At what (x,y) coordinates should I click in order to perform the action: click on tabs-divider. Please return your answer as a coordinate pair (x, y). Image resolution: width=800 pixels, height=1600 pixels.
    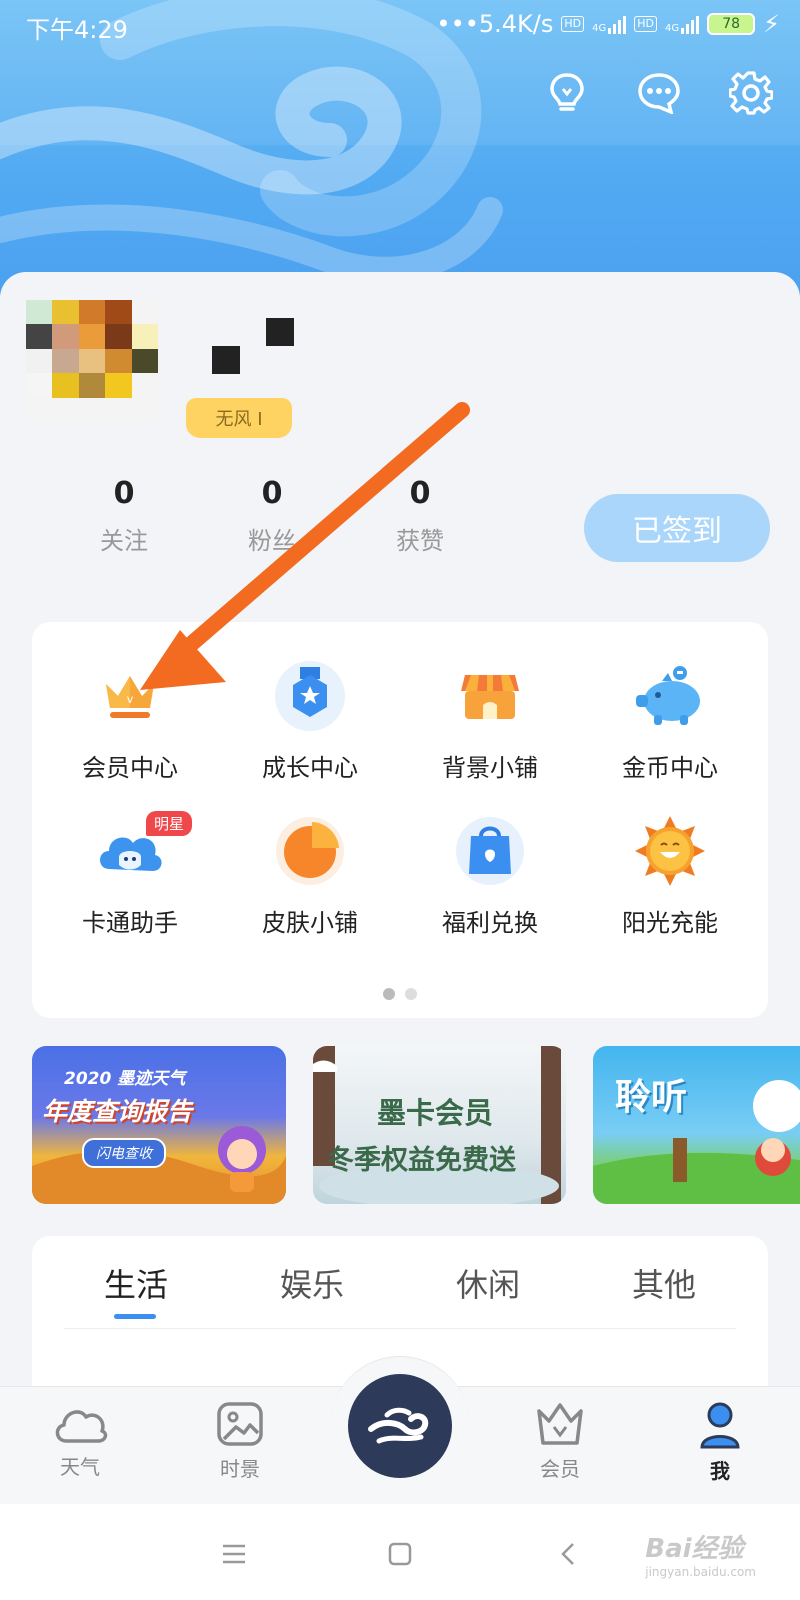
    Looking at the image, I should click on (400, 1328).